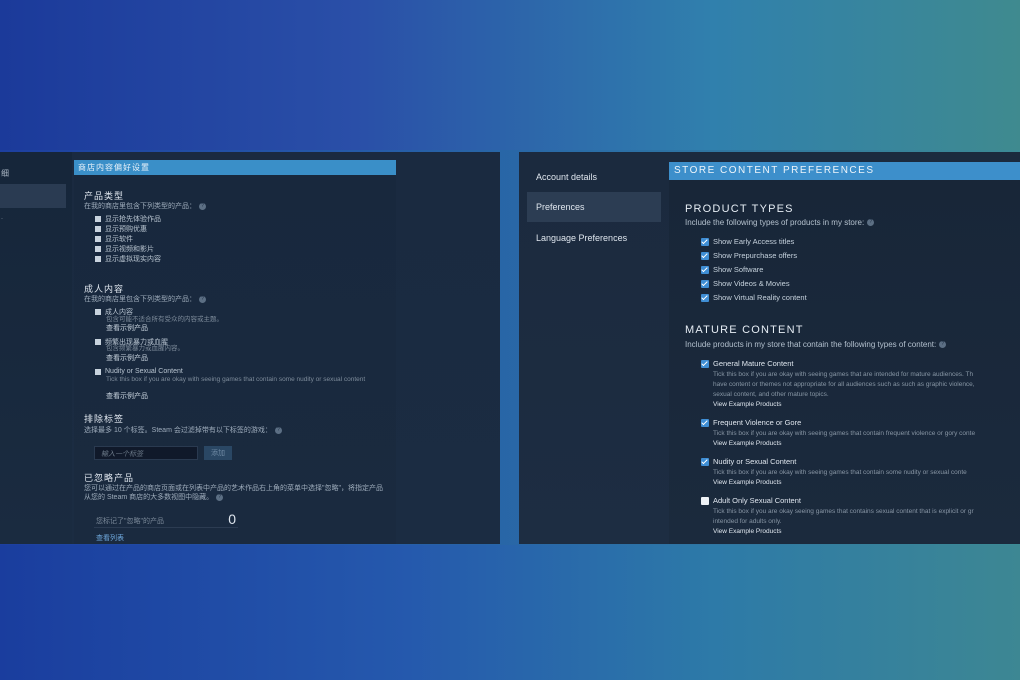  What do you see at coordinates (771, 394) in the screenshot?
I see `item-description: sexual content, and other mature topics.` at bounding box center [771, 394].